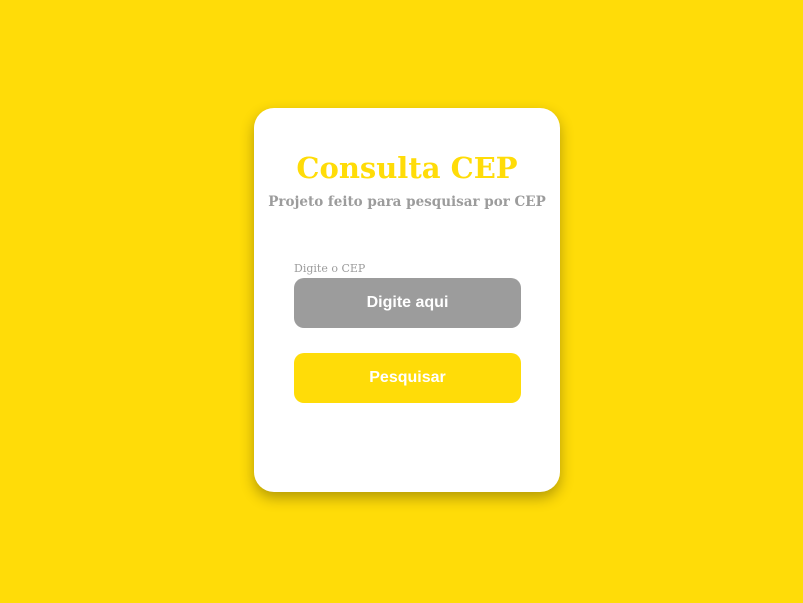 The height and width of the screenshot is (603, 803). Describe the element at coordinates (407, 168) in the screenshot. I see `page-title: Consulta CEP` at that location.